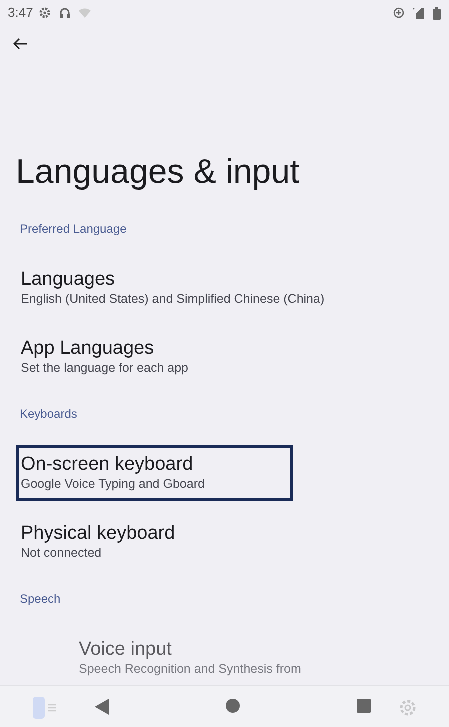 The image size is (449, 727). I want to click on settings-item: App Languages Set the language for each app, so click(226, 357).